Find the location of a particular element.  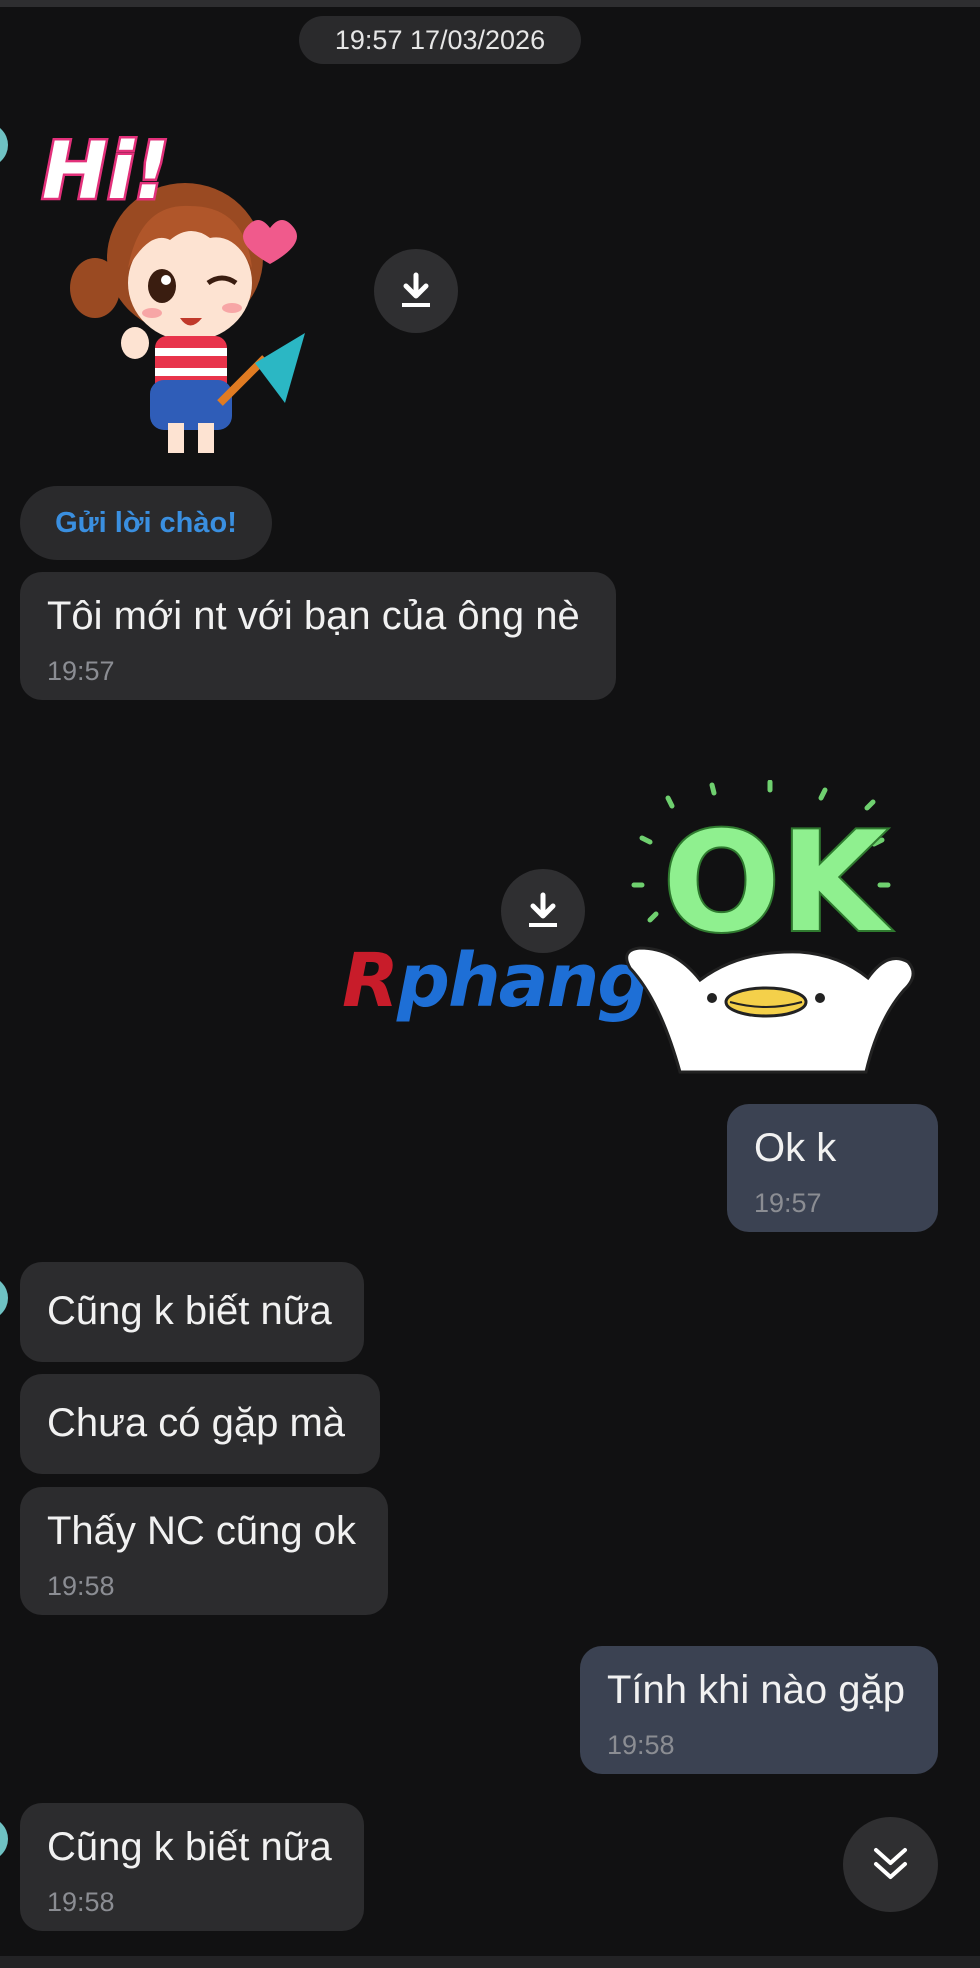

sticker-ok-caption: OK is located at coordinates (777, 882).